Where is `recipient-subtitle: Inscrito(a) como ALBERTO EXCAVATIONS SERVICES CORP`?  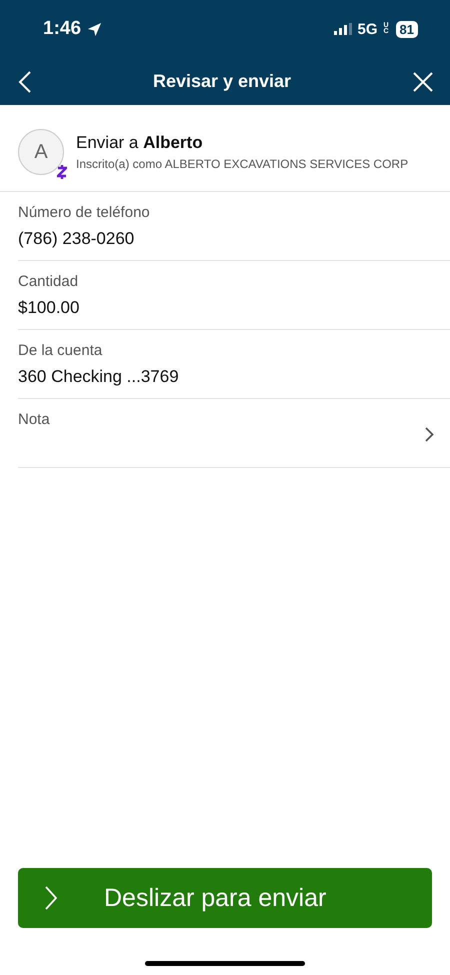
recipient-subtitle: Inscrito(a) como ALBERTO EXCAVATIONS SERVICES CORP is located at coordinates (242, 164).